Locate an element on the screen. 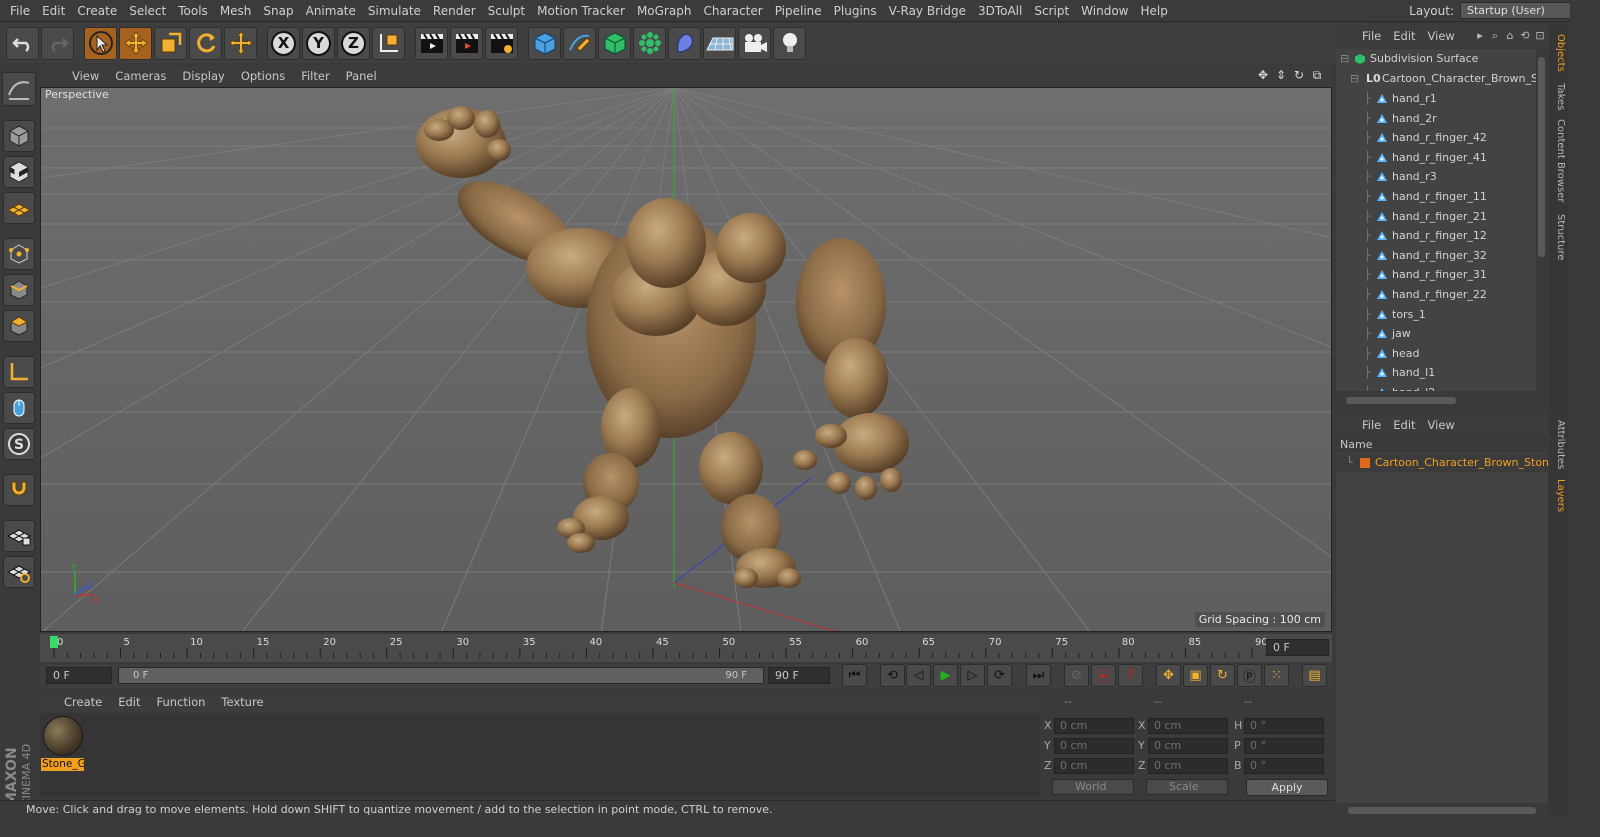 This screenshot has width=1600, height=837. planar-workplane-button is located at coordinates (19, 572).